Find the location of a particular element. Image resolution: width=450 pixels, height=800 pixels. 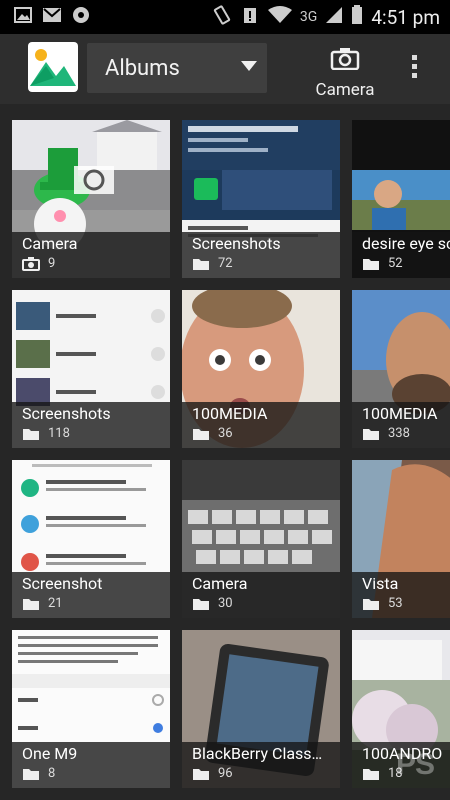

gallery-app-icon is located at coordinates (53, 67).